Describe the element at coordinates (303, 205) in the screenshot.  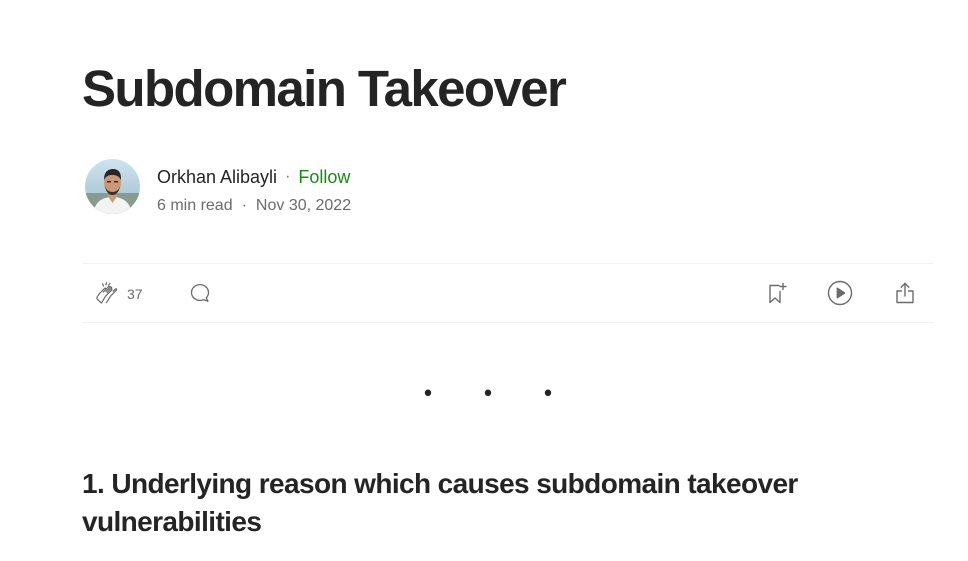
I see `publish-date: Nov 30, 2022` at that location.